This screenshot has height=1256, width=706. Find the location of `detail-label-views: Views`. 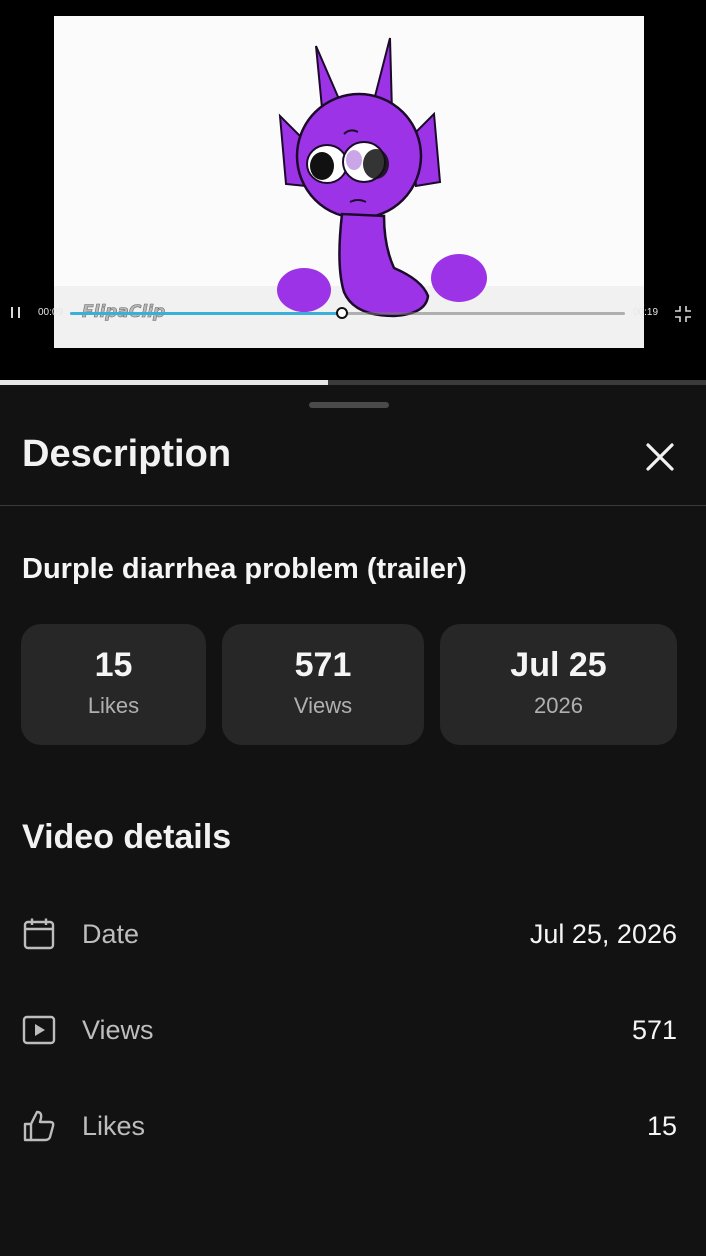

detail-label-views: Views is located at coordinates (118, 1030).